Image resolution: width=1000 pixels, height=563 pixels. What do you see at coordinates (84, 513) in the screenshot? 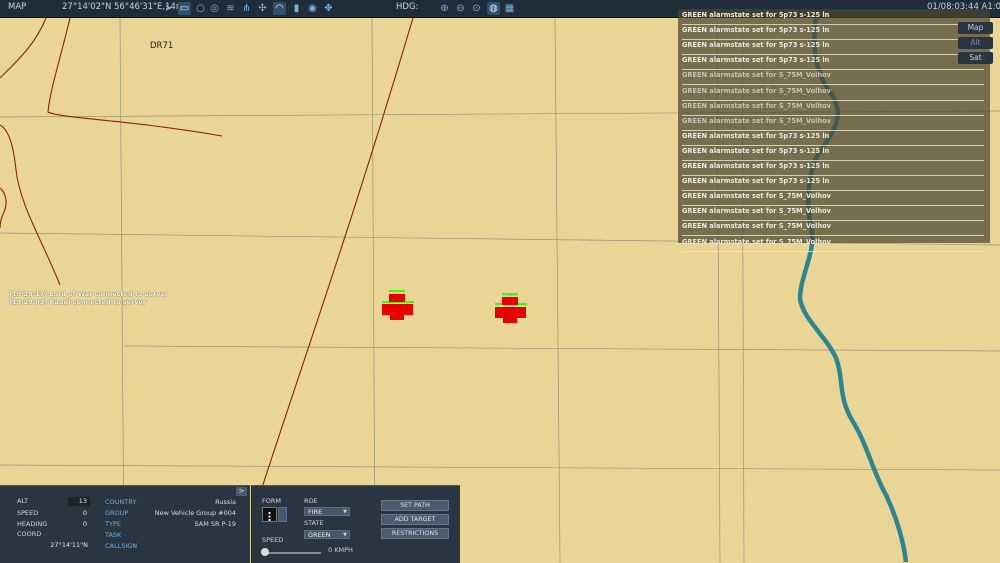
I see `speed-value: 0` at bounding box center [84, 513].